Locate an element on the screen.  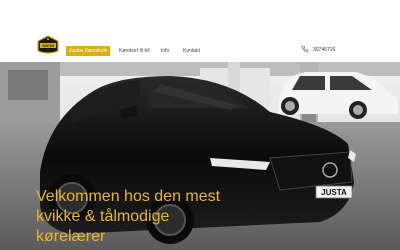
phone-number: 30746716 is located at coordinates (324, 50).